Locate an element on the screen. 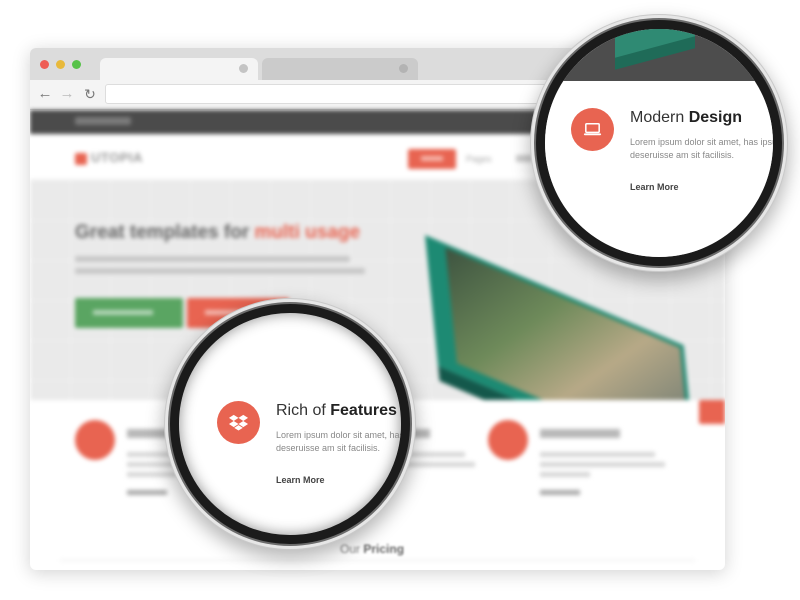 The width and height of the screenshot is (800, 600). side-tab-button is located at coordinates (712, 412).